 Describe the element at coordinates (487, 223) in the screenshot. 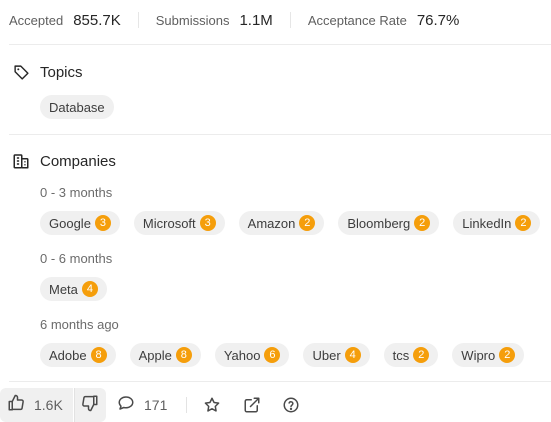

I see `company-name: LinkedIn` at that location.